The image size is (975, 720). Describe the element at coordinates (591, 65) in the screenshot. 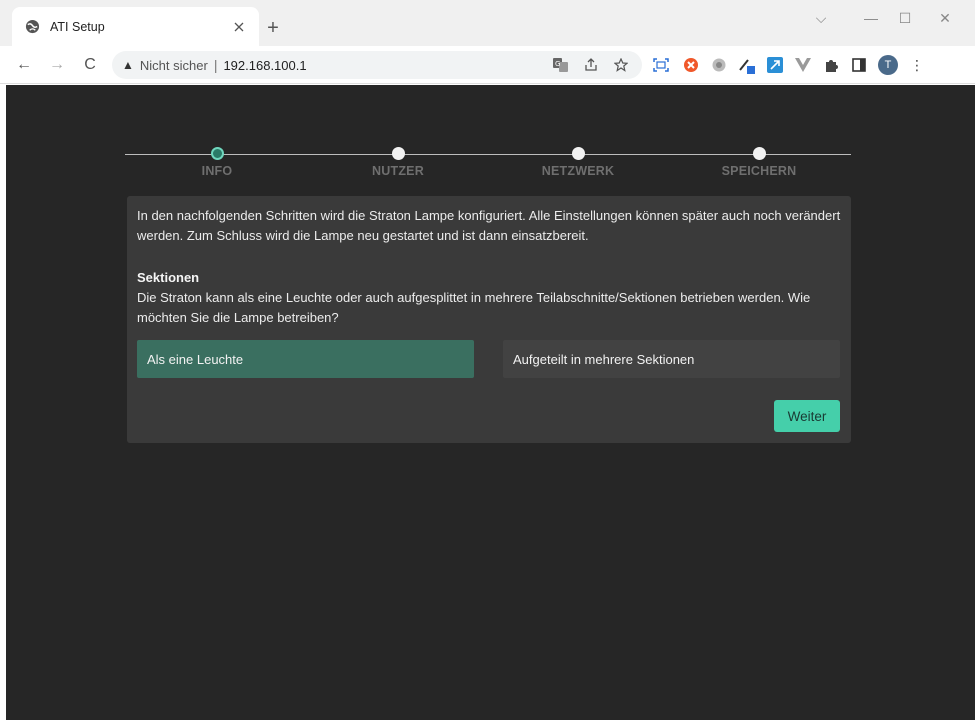

I see `share-icon` at that location.